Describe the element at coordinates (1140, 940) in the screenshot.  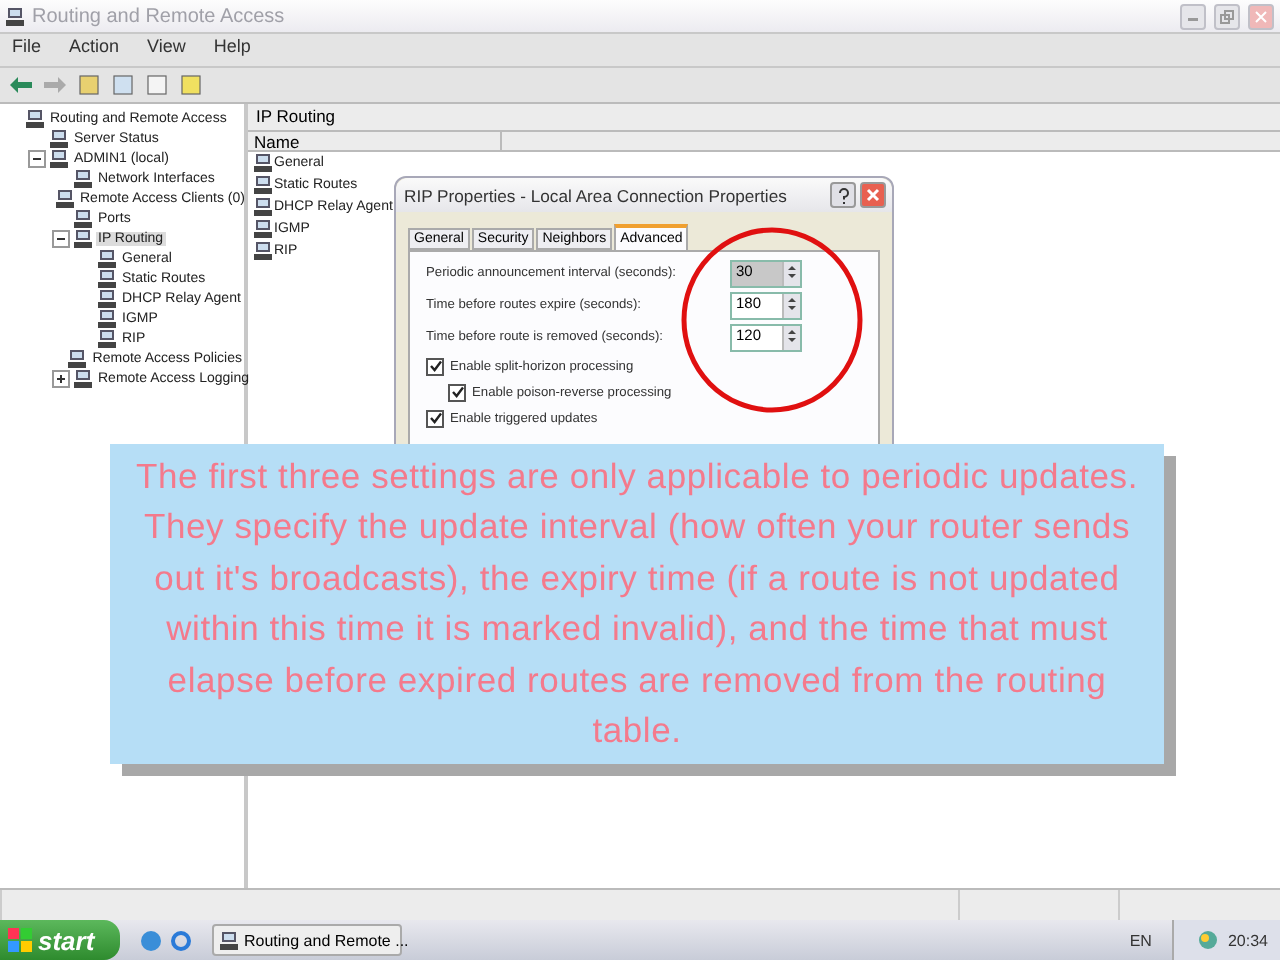
I see `language-indicator: EN` at that location.